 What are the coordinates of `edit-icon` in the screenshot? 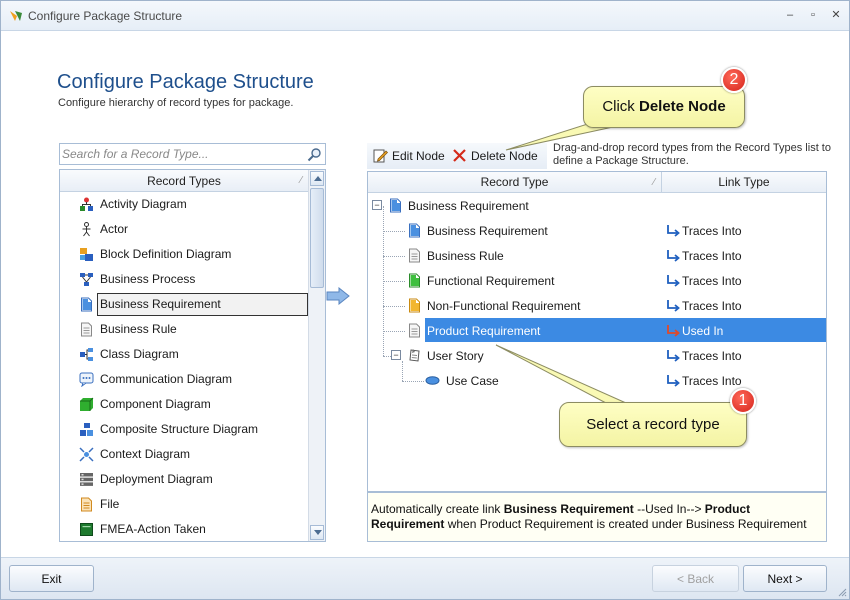 It's located at (380, 156).